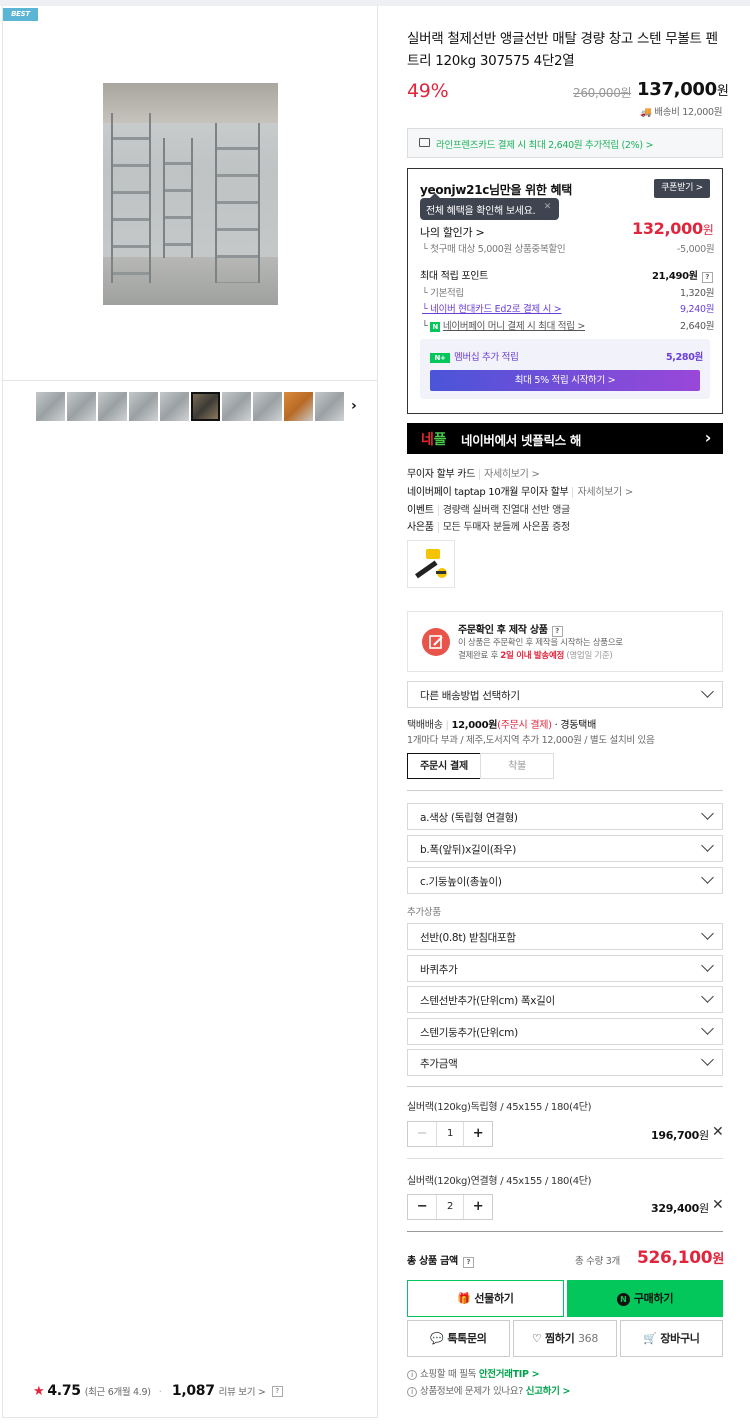 The image size is (750, 1427). Describe the element at coordinates (565, 1031) in the screenshot. I see `addon-steel-pillar-select: 스텐기둥추가(단위cm)` at that location.